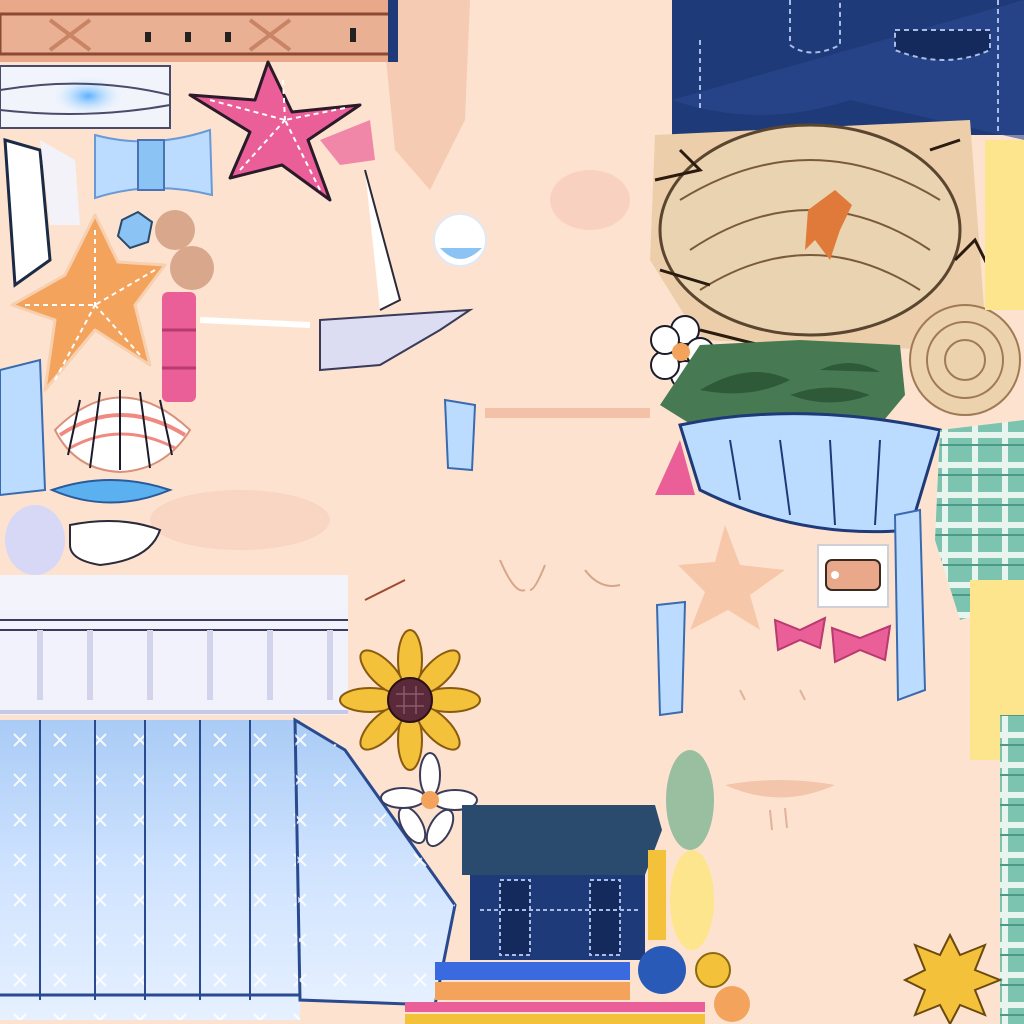 The height and width of the screenshot is (1024, 1024). Describe the element at coordinates (567, 413) in the screenshot. I see `skin-seam` at that location.